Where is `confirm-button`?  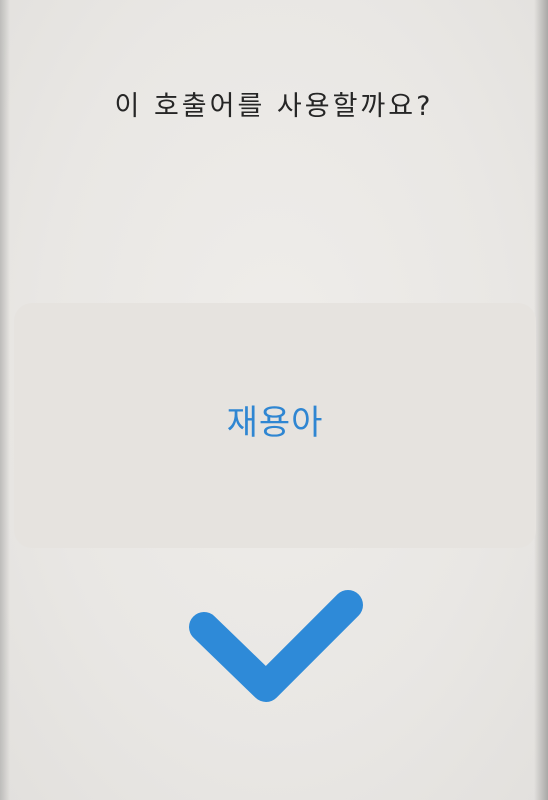 confirm-button is located at coordinates (275, 650).